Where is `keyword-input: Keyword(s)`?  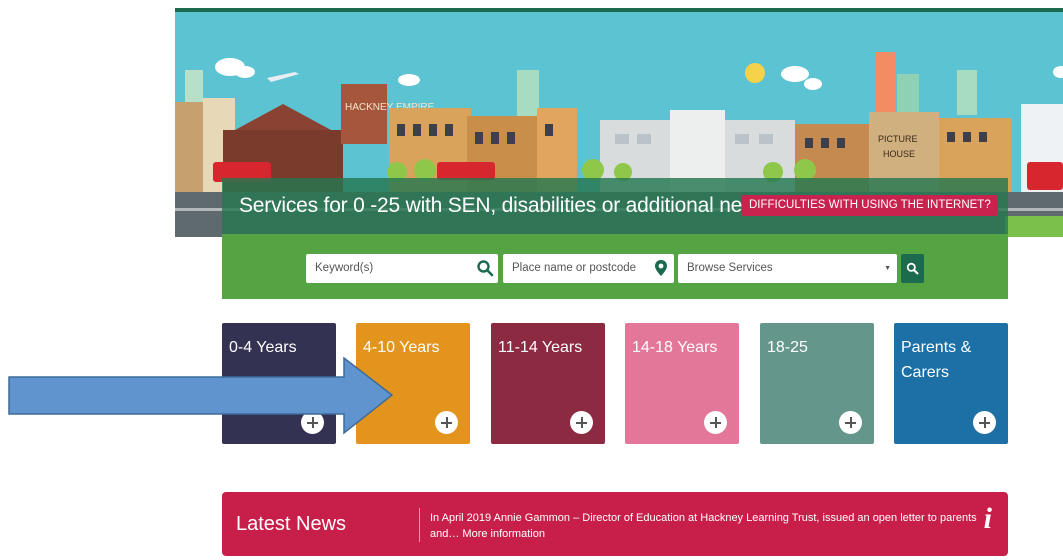
keyword-input: Keyword(s) is located at coordinates (402, 268).